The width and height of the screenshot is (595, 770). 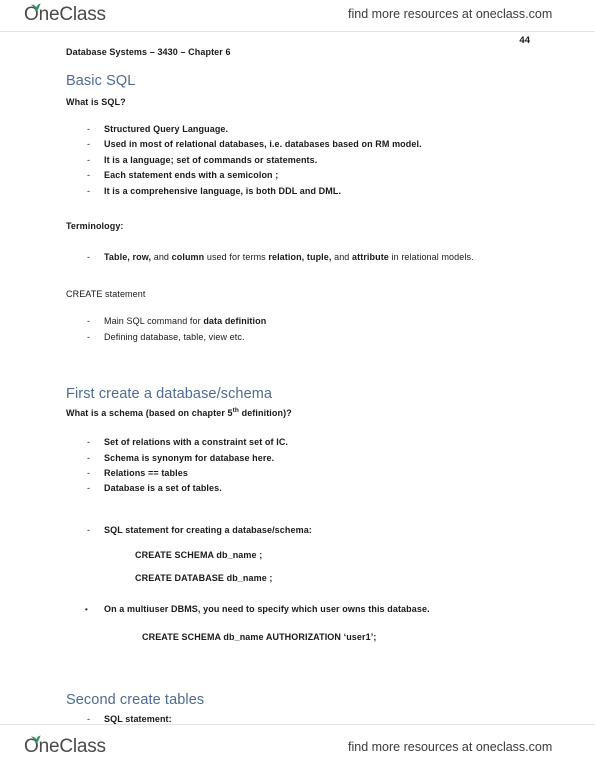 I want to click on create-statement-label: CREATE statement, so click(x=106, y=294).